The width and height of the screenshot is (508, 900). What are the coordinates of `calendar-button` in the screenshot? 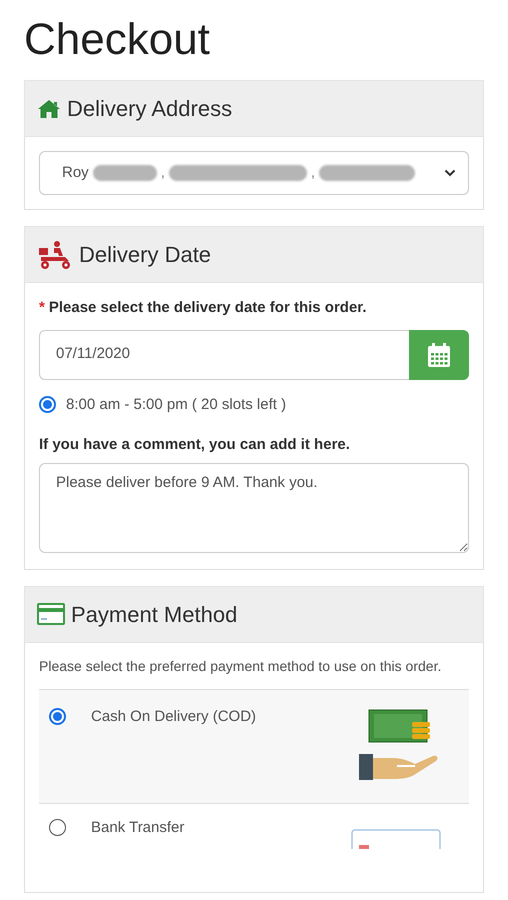 It's located at (439, 355).